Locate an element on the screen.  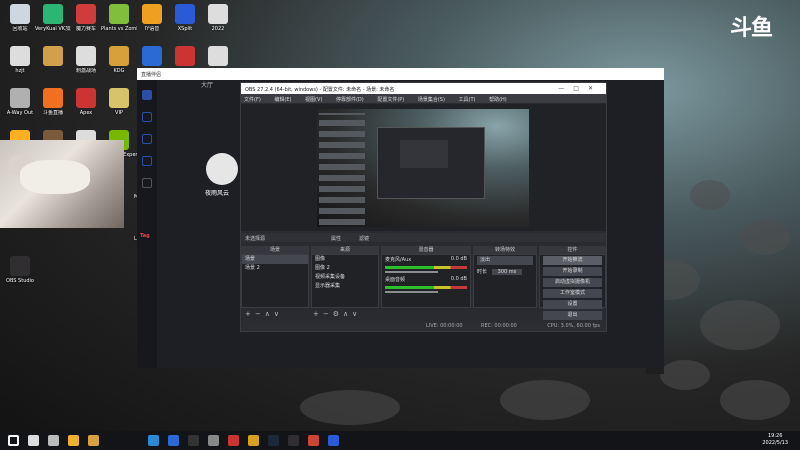
store-icon is located at coordinates (173, 440).